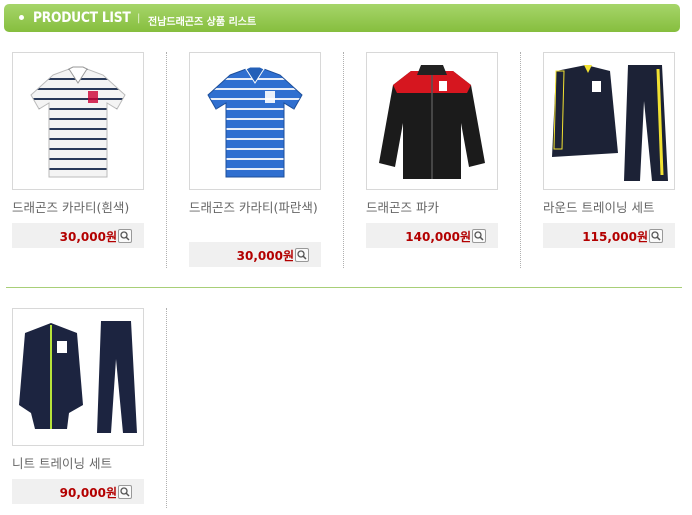 The width and height of the screenshot is (692, 515). I want to click on price-box: 90,000원, so click(78, 491).